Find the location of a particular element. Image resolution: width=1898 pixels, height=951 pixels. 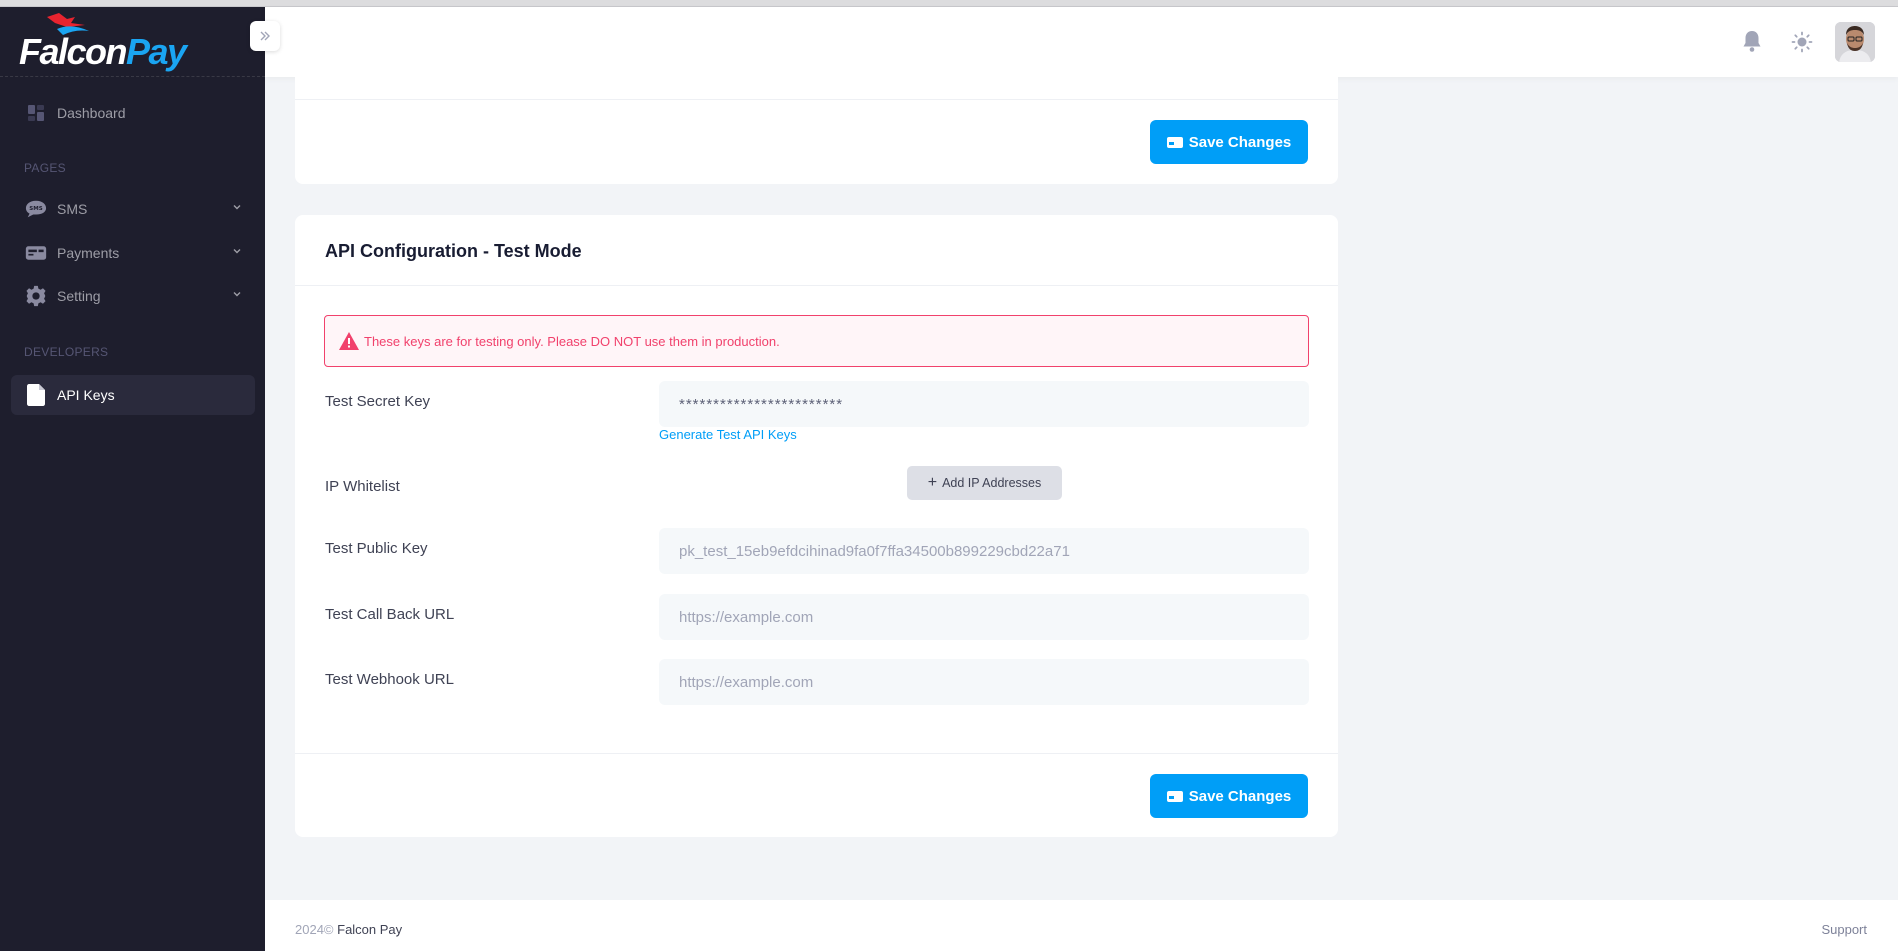

test-webhook-url-input: https://example.com is located at coordinates (984, 682).